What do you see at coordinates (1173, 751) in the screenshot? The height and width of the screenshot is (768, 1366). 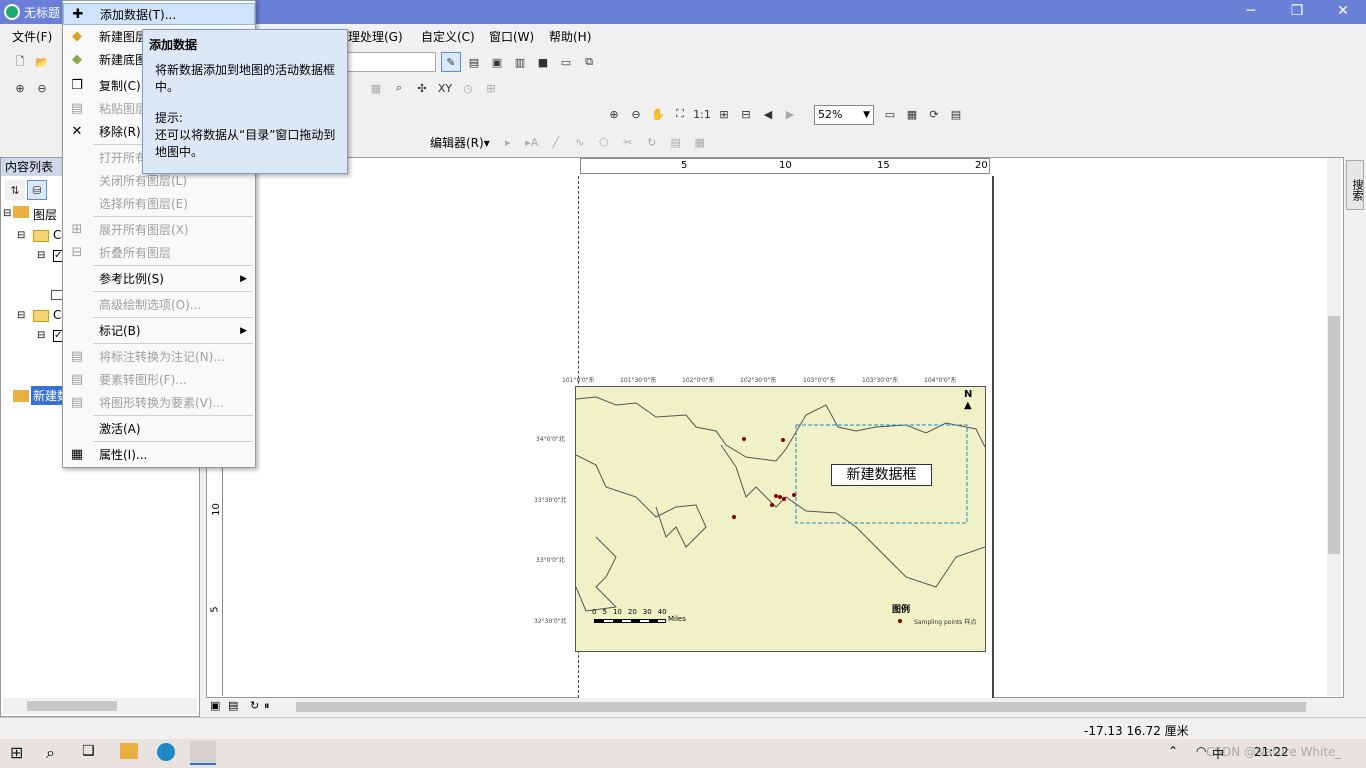 I see `chevron-up-icon: ⌃` at bounding box center [1173, 751].